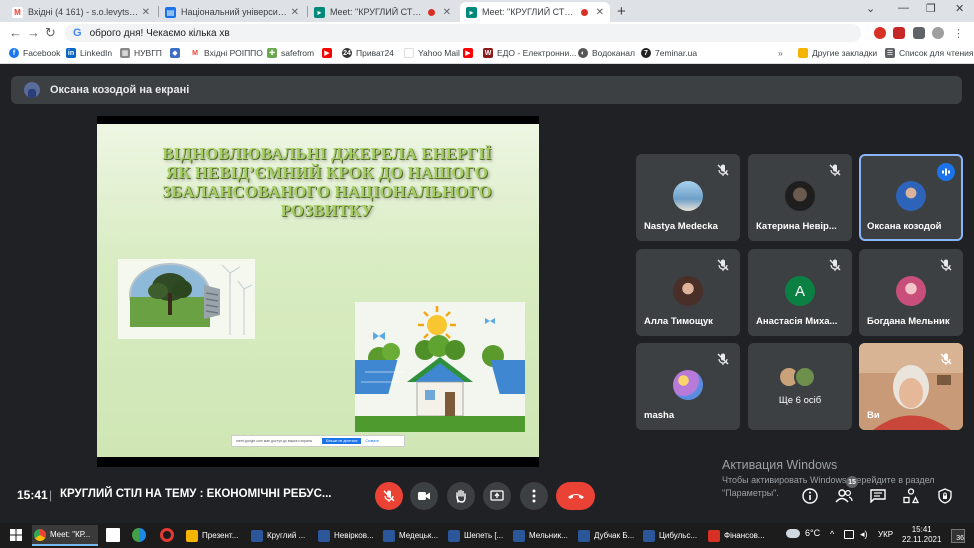 This screenshot has width=974, height=548. Describe the element at coordinates (497, 496) in the screenshot. I see `present-now-button` at that location.